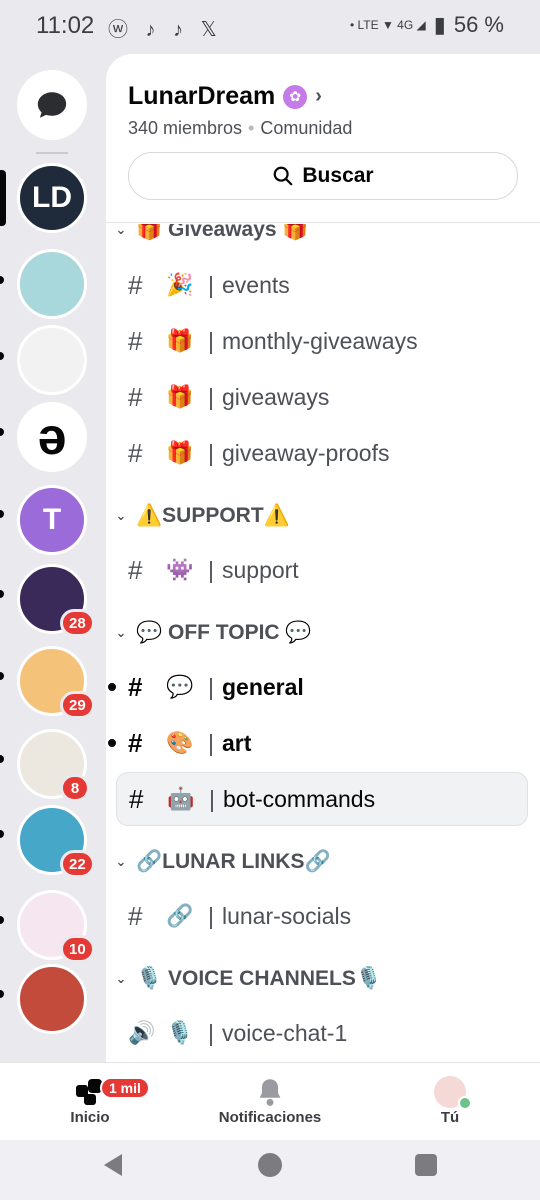  I want to click on channel-emoji: 🎉, so click(180, 284).